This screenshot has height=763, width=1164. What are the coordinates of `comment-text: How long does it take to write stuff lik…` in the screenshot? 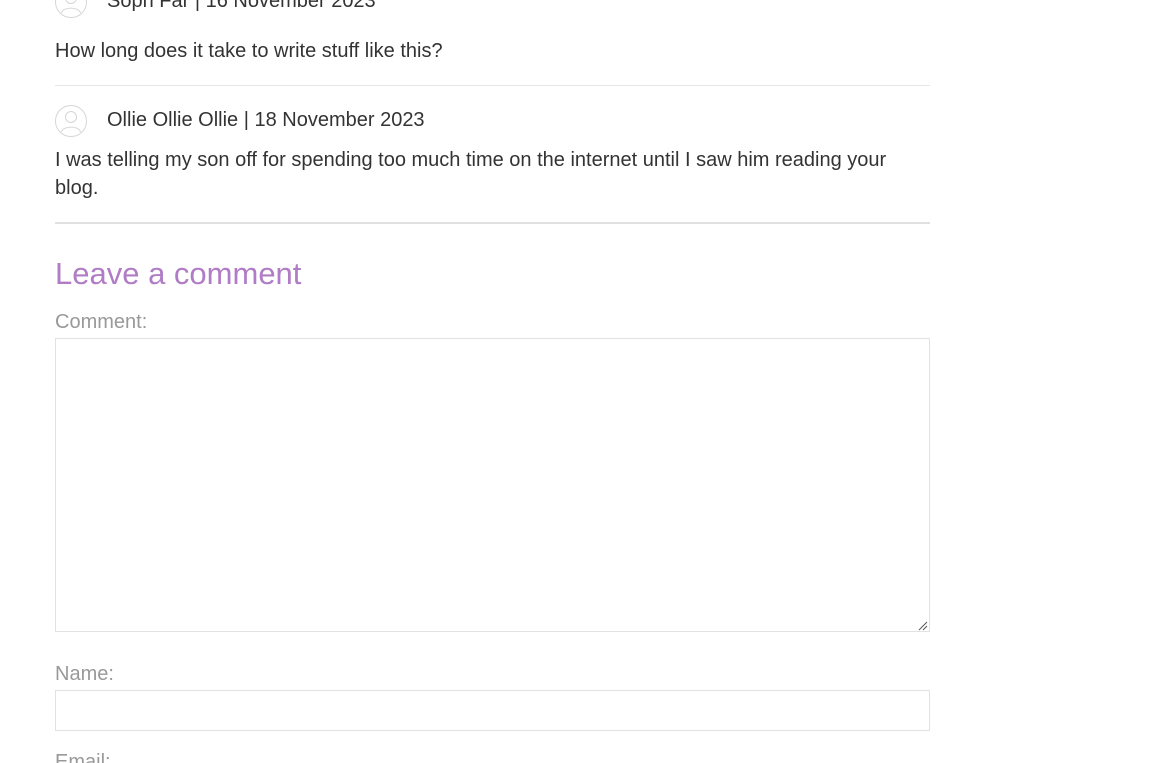 It's located at (249, 51).